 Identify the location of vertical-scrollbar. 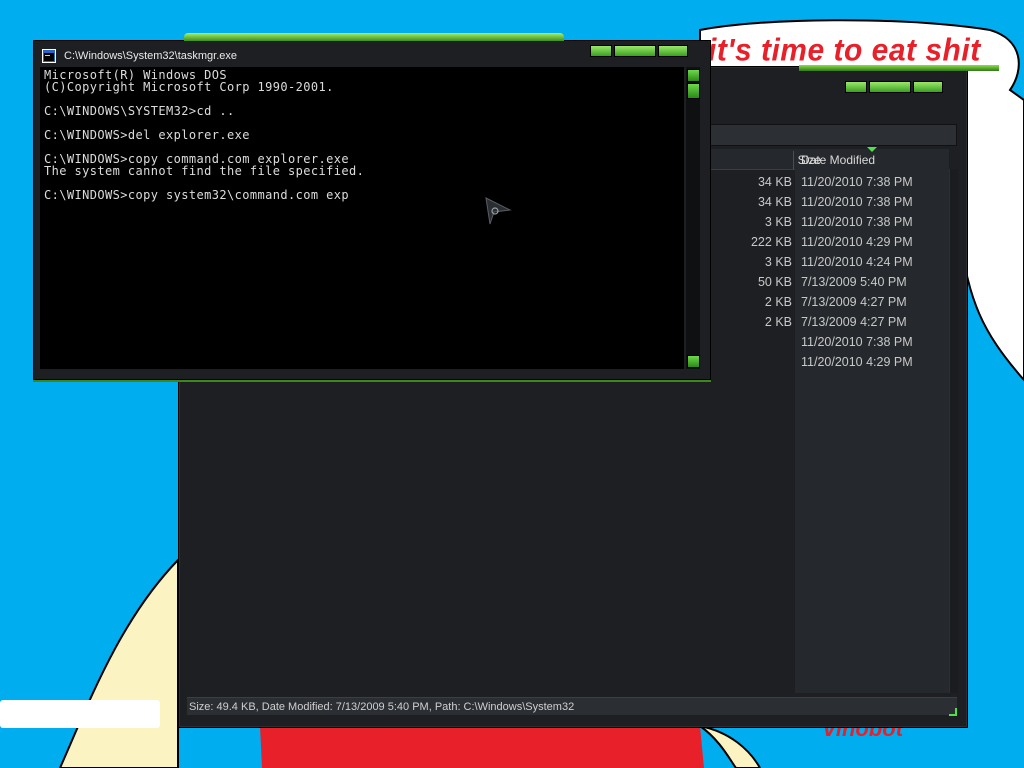
(953, 431).